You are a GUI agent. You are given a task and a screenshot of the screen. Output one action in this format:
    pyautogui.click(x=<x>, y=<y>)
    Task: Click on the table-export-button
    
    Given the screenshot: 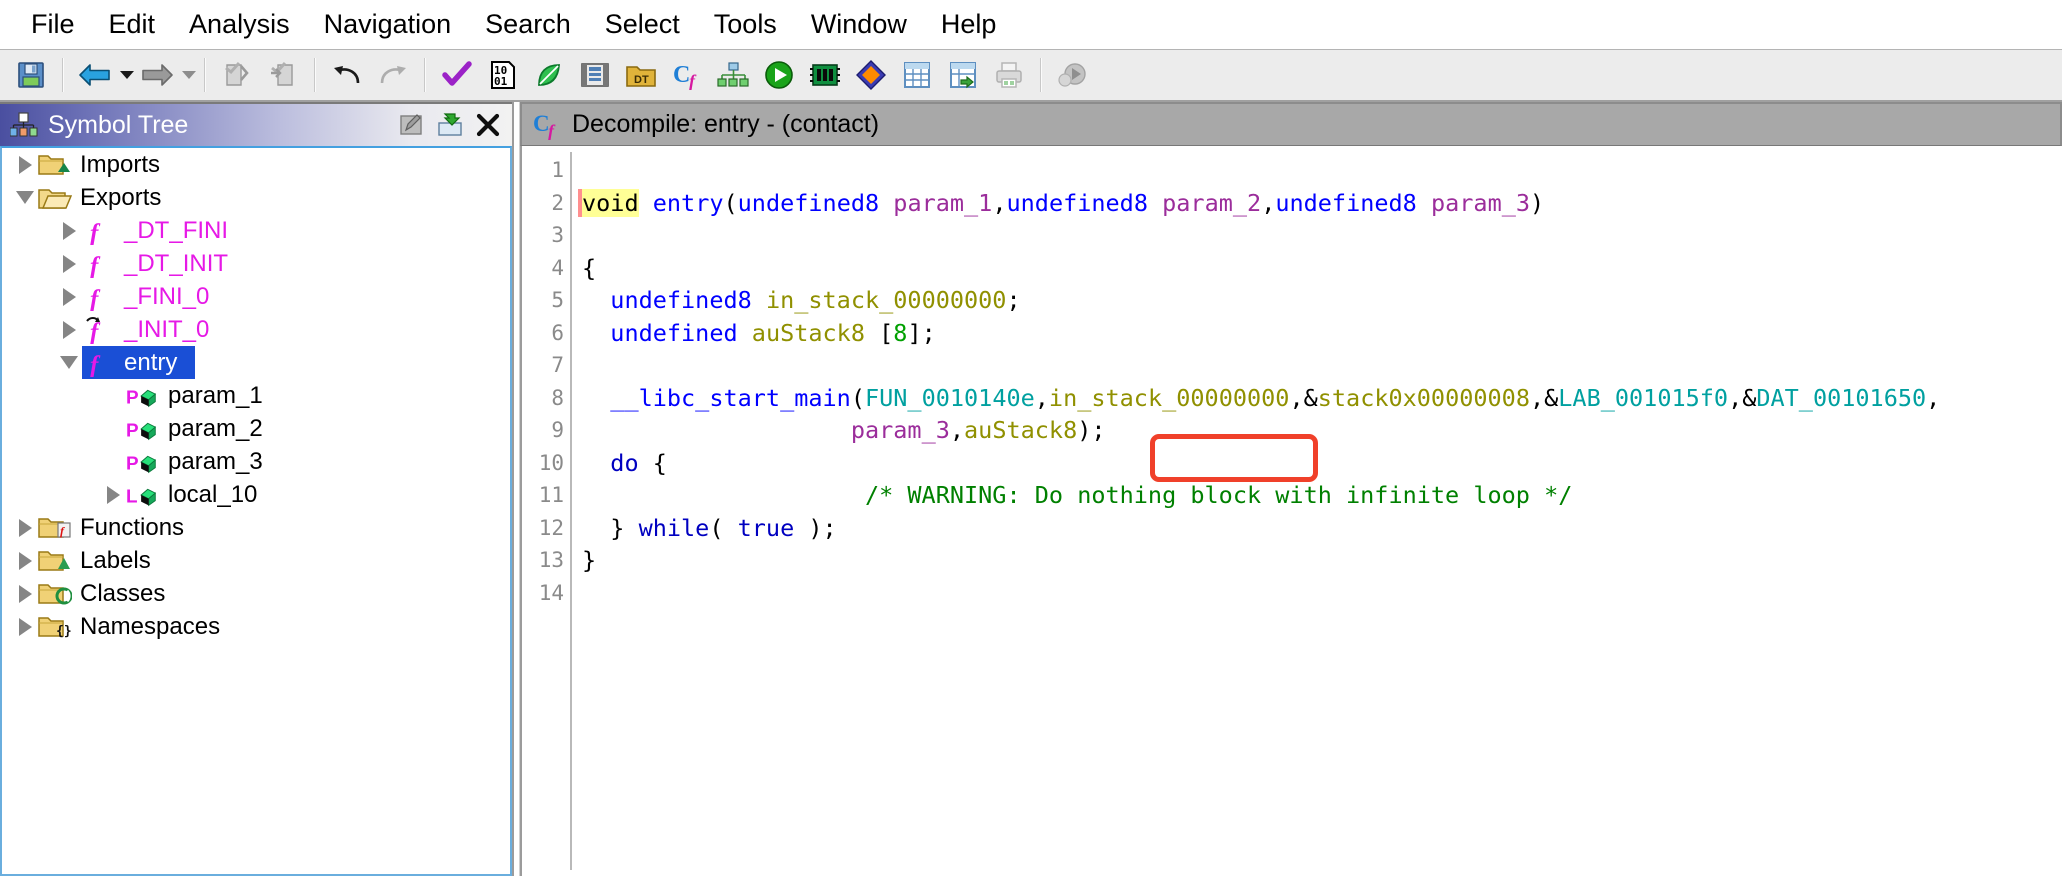 What is the action you would take?
    pyautogui.click(x=963, y=75)
    